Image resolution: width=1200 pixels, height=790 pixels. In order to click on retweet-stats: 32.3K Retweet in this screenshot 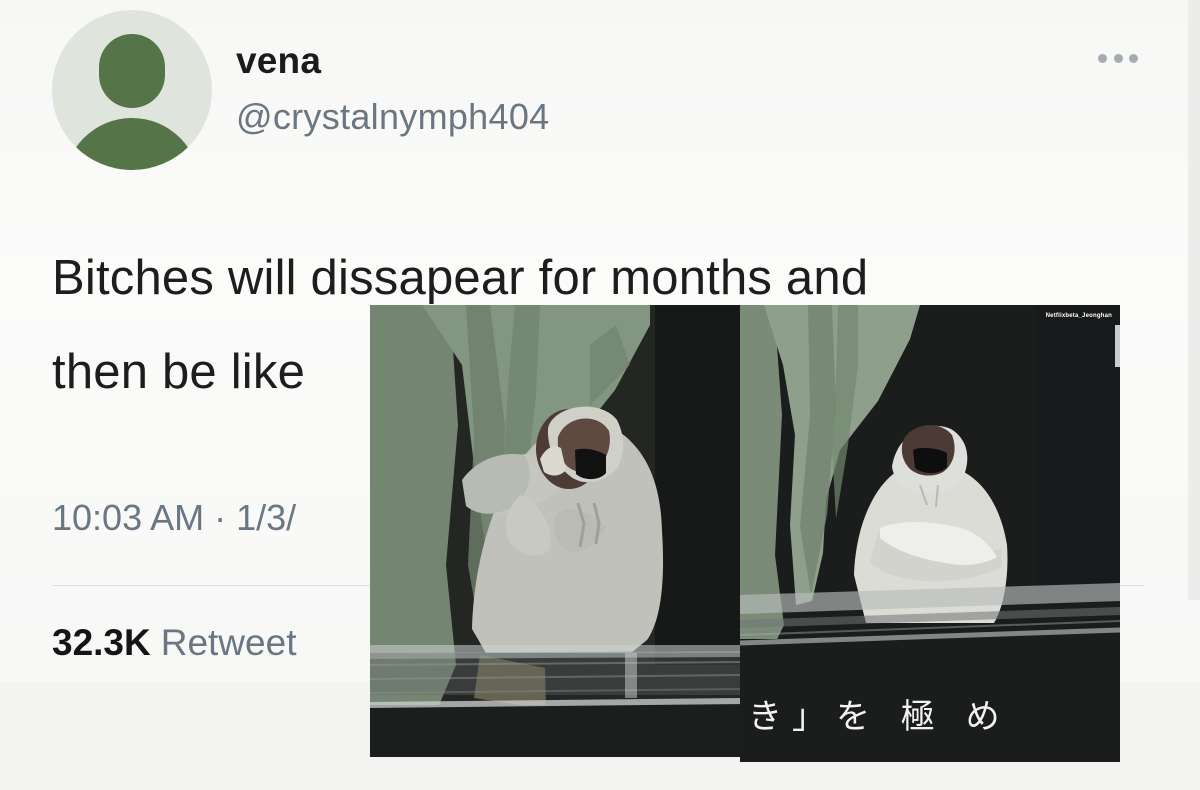, I will do `click(174, 643)`.